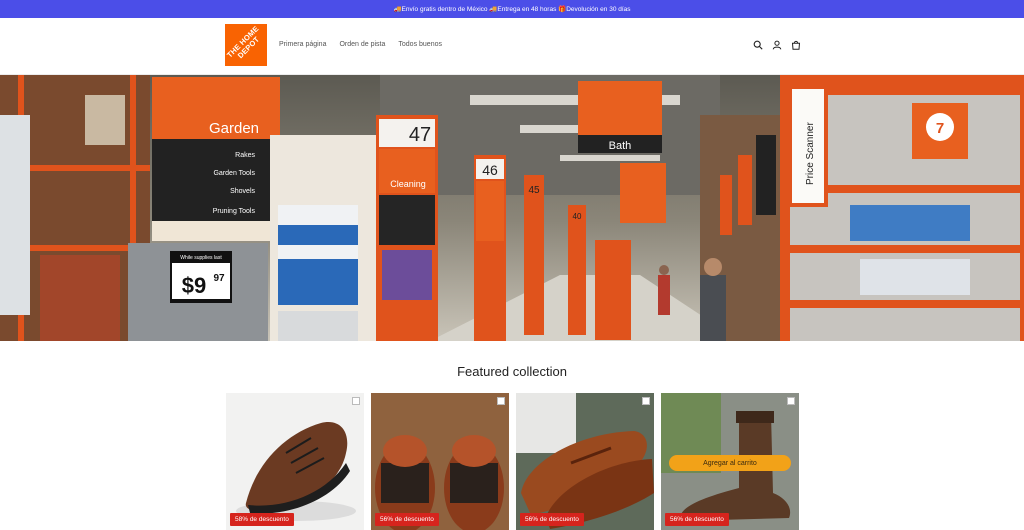 This screenshot has height=530, width=1024. What do you see at coordinates (243, 42) in the screenshot?
I see `logo-text: THE HOME DEPOT` at bounding box center [243, 42].